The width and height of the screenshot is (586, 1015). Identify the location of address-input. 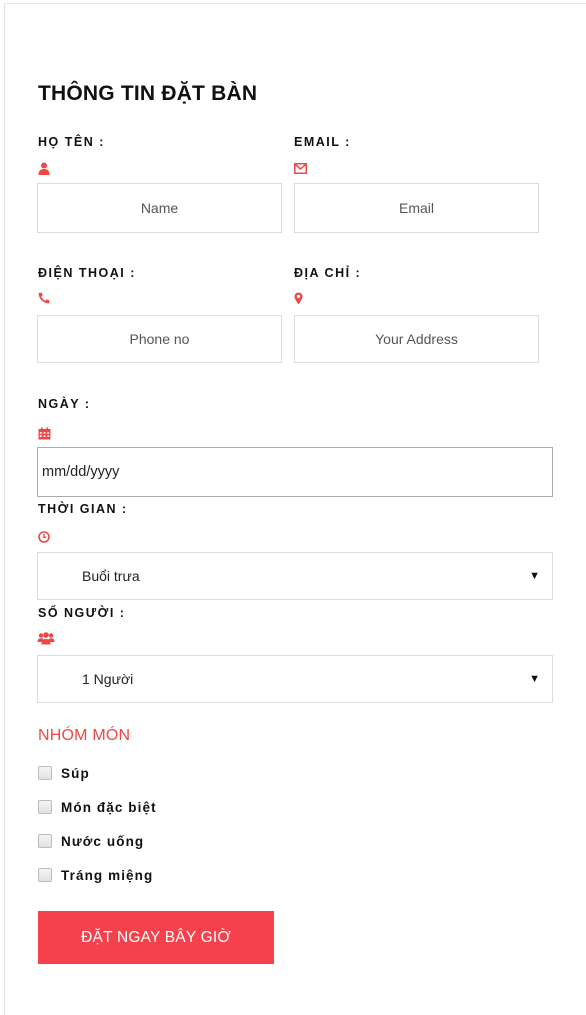
(416, 339).